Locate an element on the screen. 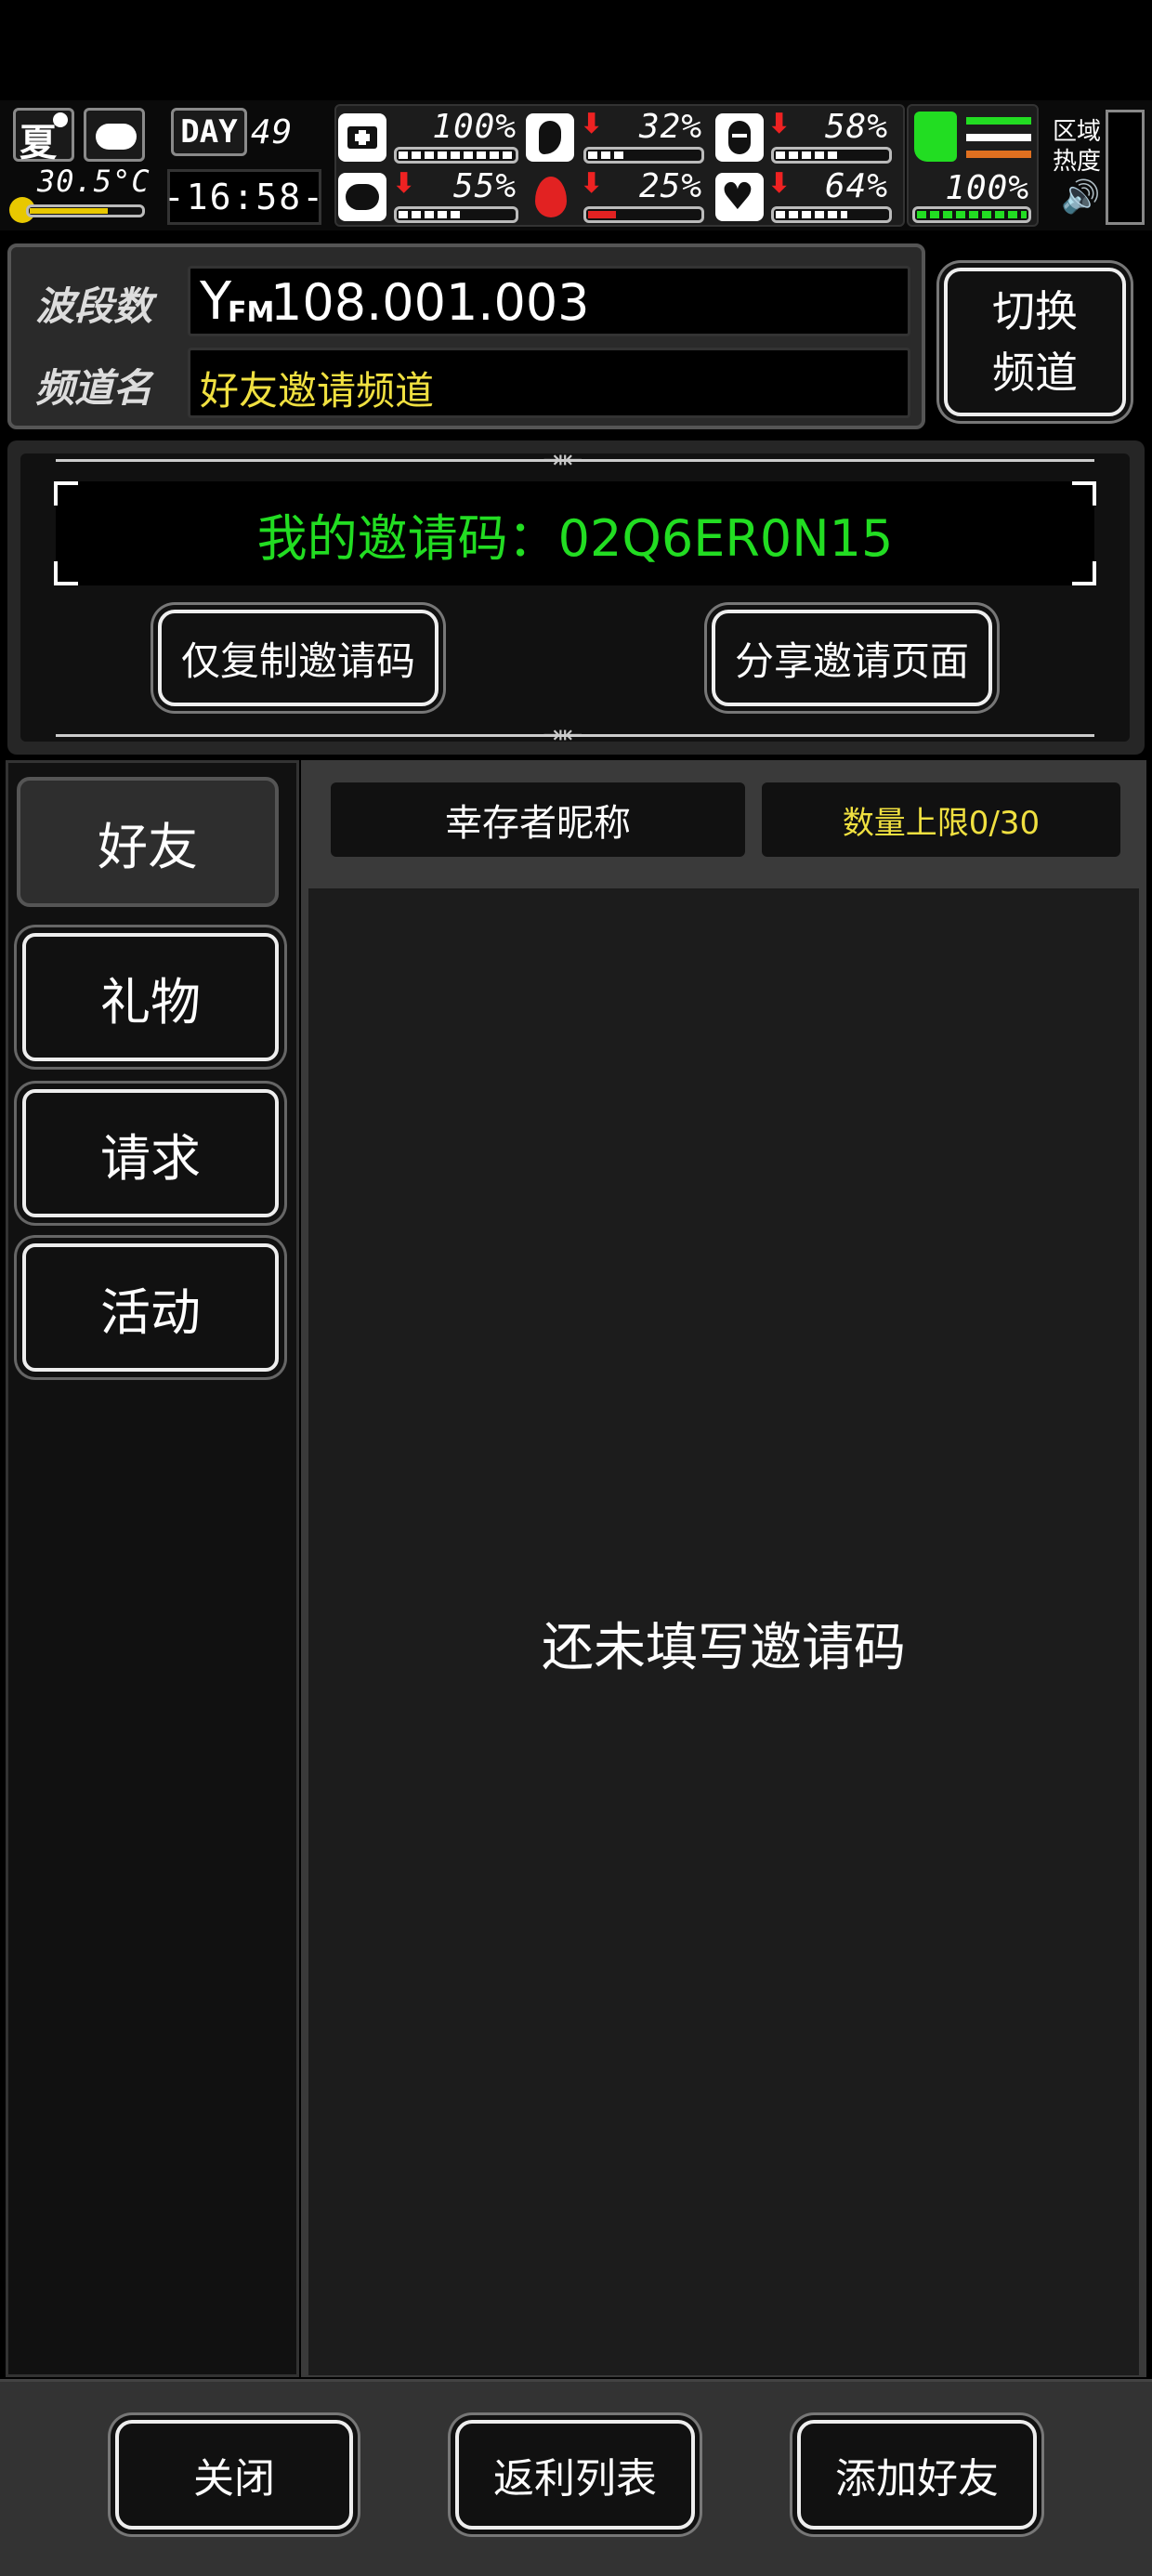 The width and height of the screenshot is (1152, 2576). frequency-value: 108.001.003 is located at coordinates (430, 302).